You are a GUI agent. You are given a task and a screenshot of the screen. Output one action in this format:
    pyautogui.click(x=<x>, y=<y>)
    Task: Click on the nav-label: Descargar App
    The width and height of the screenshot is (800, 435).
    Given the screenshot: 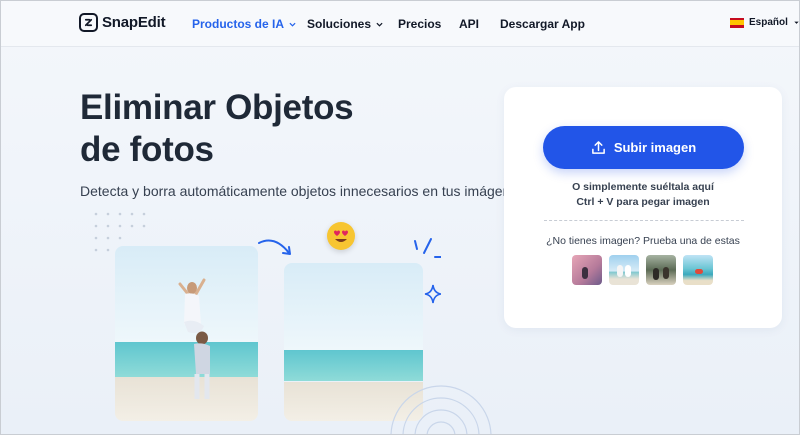 What is the action you would take?
    pyautogui.click(x=542, y=24)
    